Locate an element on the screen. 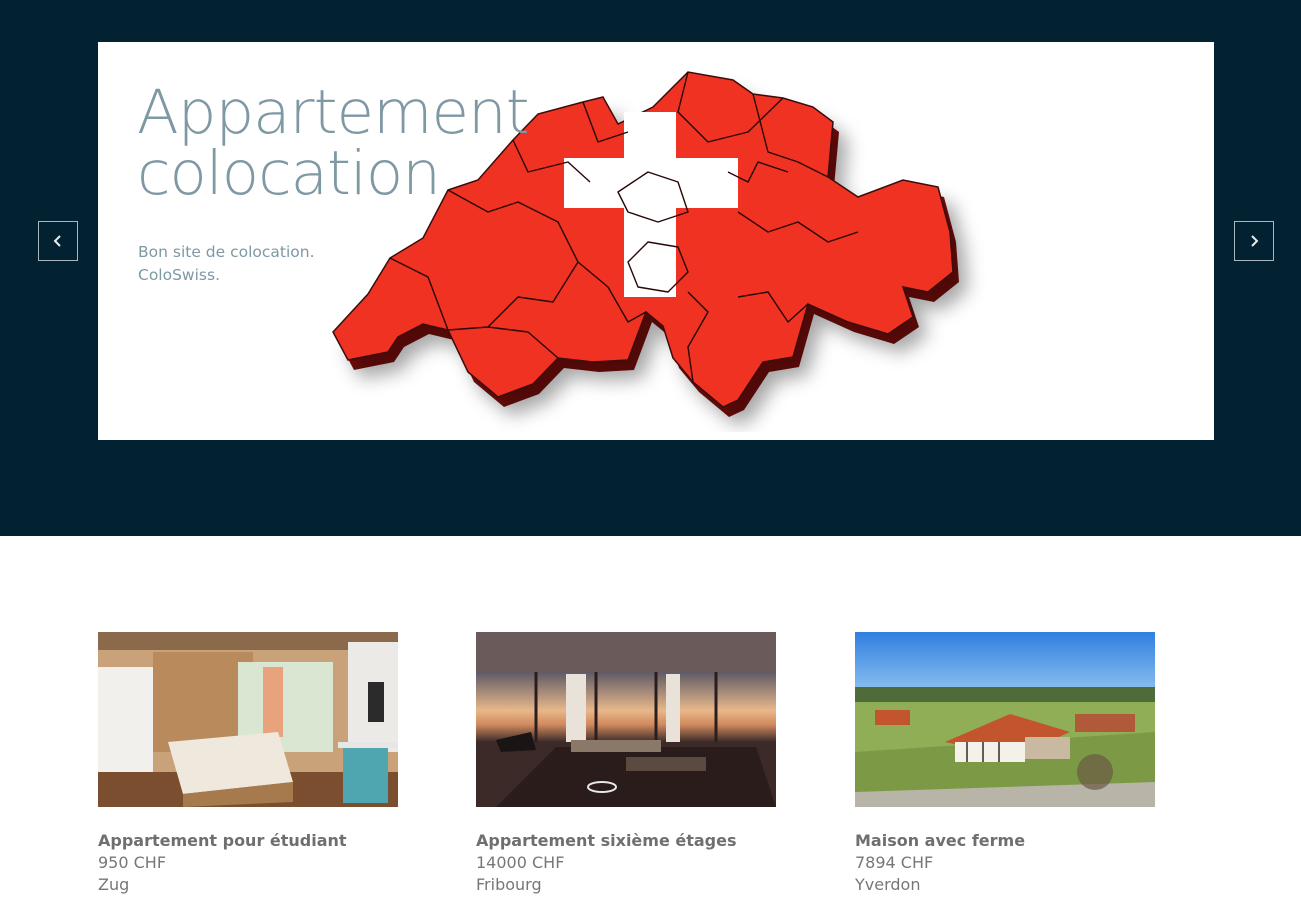 This screenshot has height=924, width=1301. slide-title-line-1: Appartement is located at coordinates (333, 112).